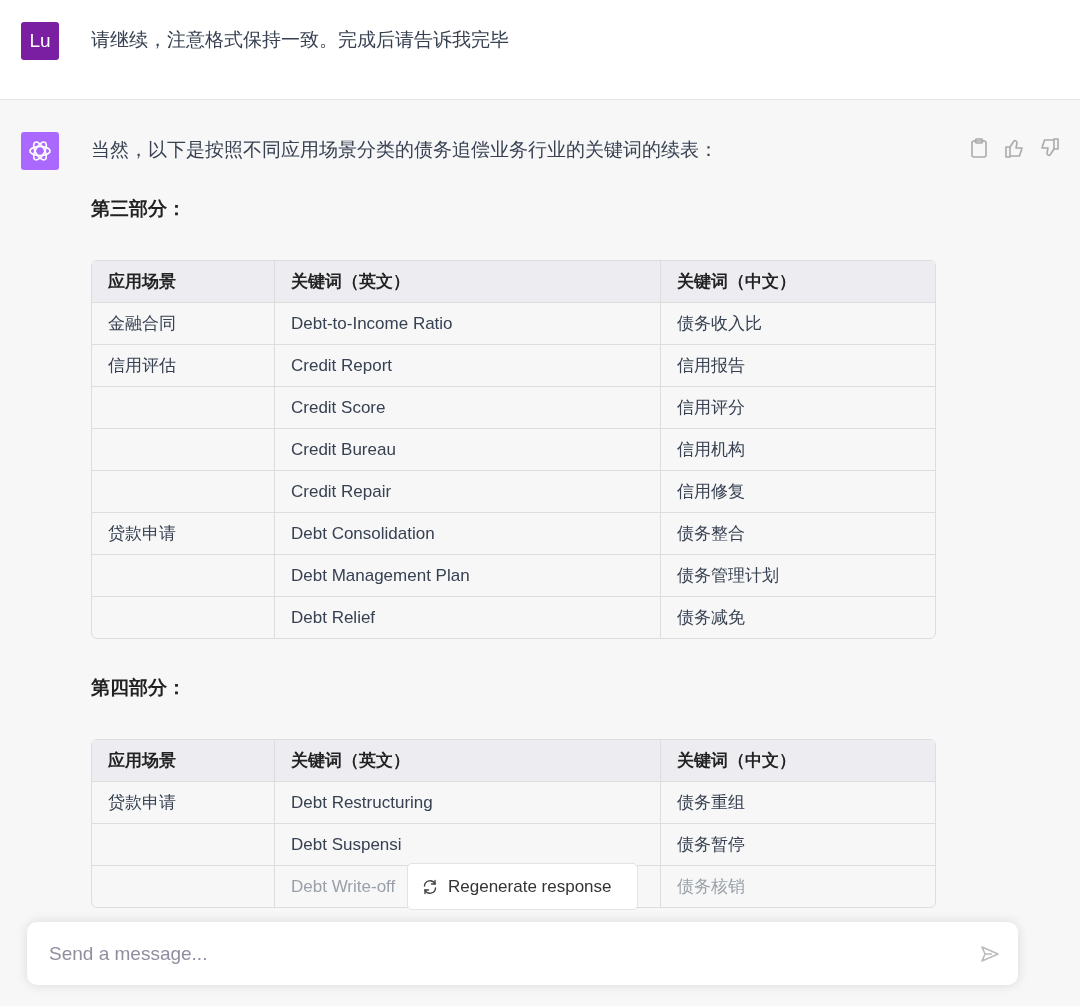 This screenshot has width=1080, height=1006. I want to click on table-cell: Credit Score, so click(338, 407).